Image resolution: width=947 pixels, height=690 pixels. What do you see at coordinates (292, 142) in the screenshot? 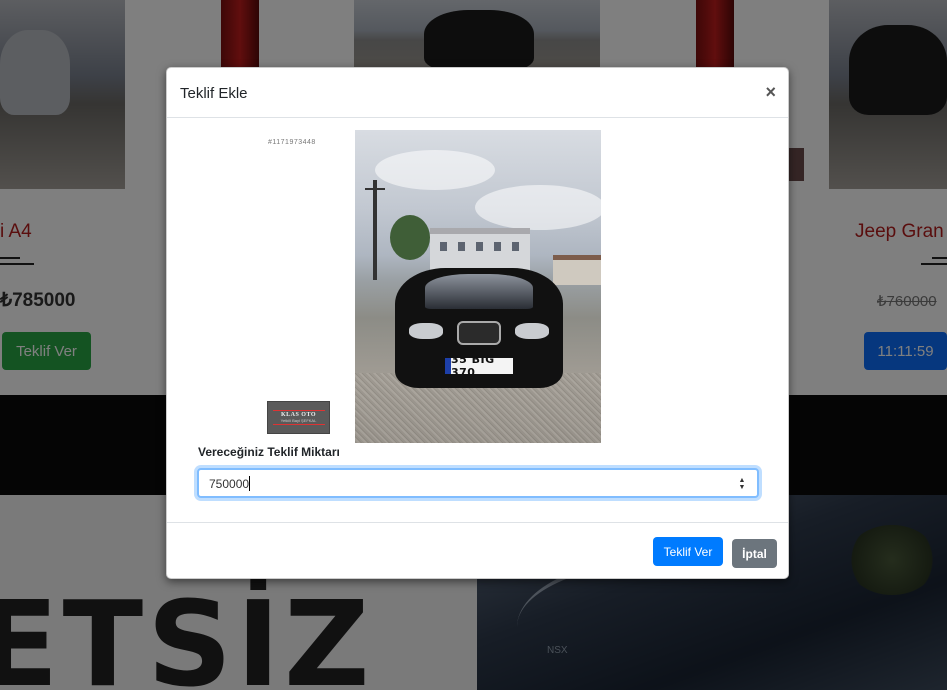
I see `listing-id: #1171973448` at bounding box center [292, 142].